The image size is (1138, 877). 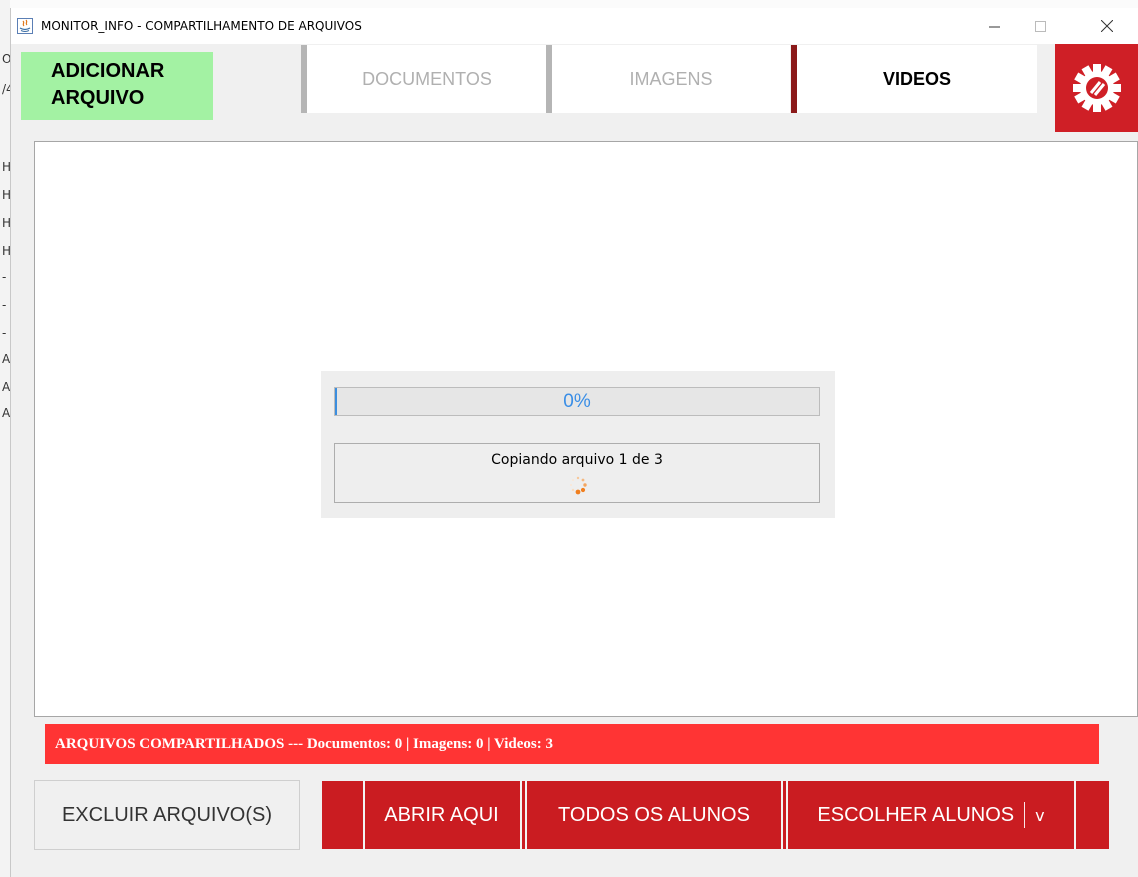 What do you see at coordinates (1039, 815) in the screenshot?
I see `chevron-down-icon: v` at bounding box center [1039, 815].